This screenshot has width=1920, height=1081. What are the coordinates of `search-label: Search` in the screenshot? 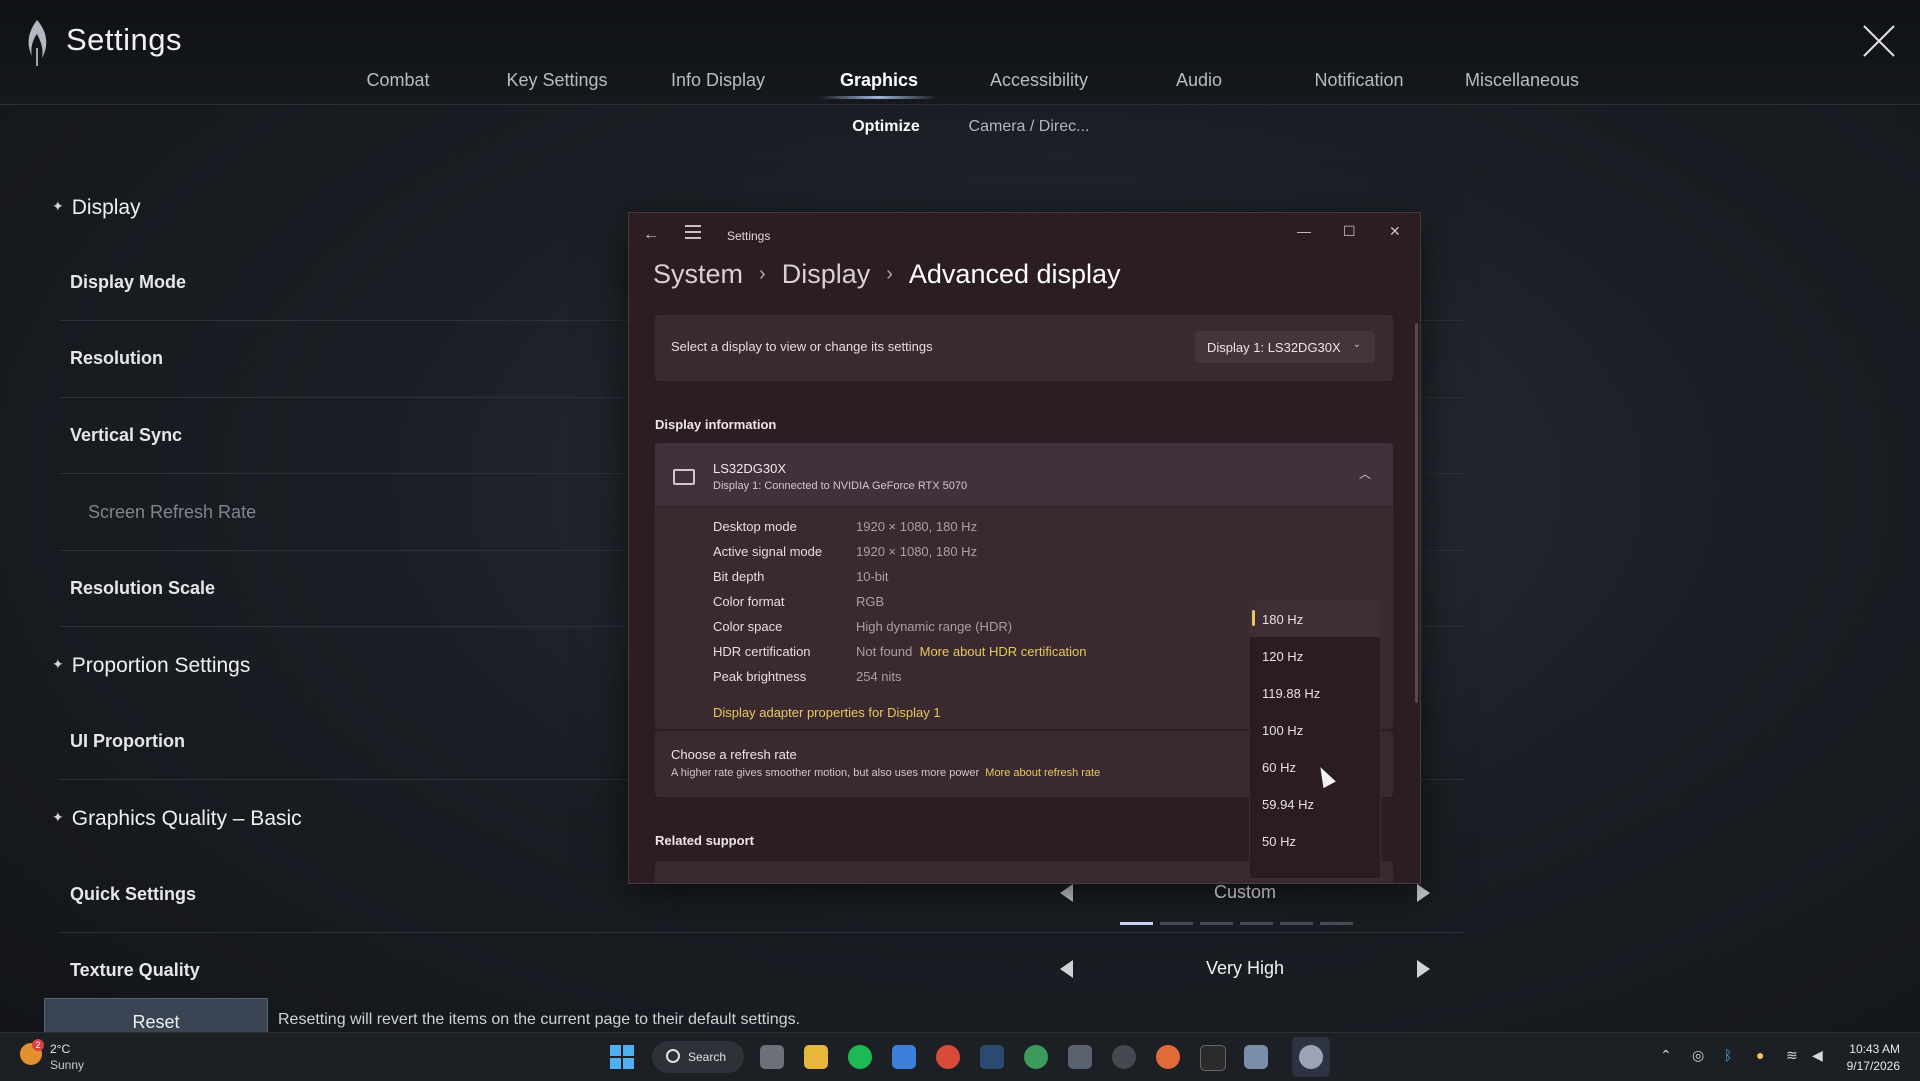 It's located at (707, 1057).